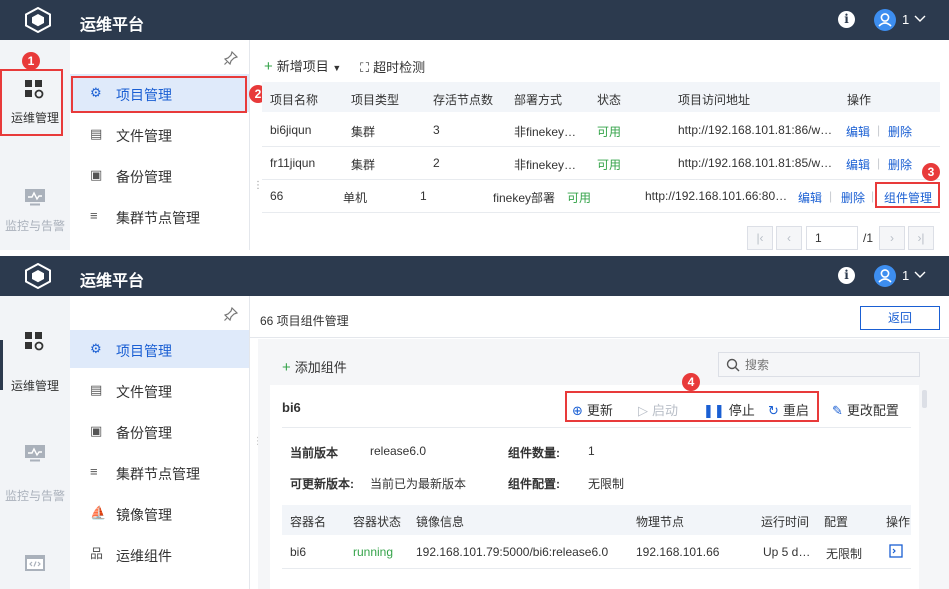  I want to click on add-project-button: + 新增项目 ▼, so click(302, 65).